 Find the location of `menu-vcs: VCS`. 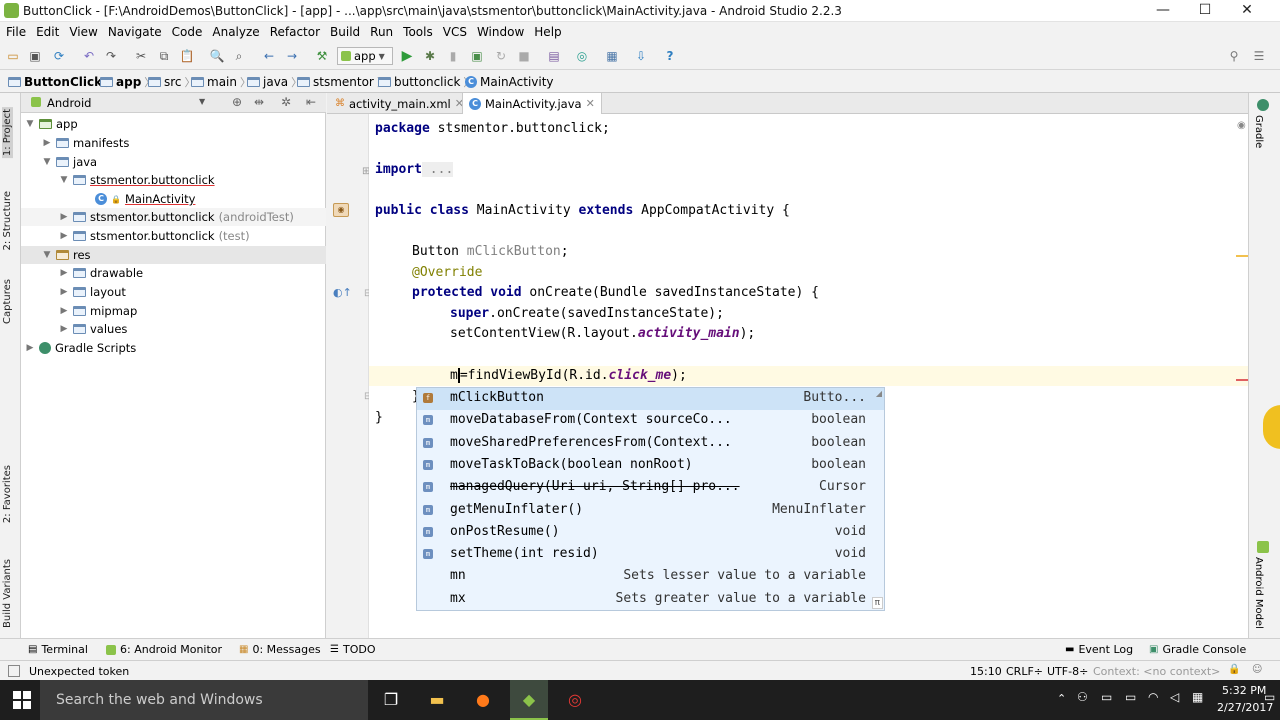

menu-vcs: VCS is located at coordinates (454, 30).